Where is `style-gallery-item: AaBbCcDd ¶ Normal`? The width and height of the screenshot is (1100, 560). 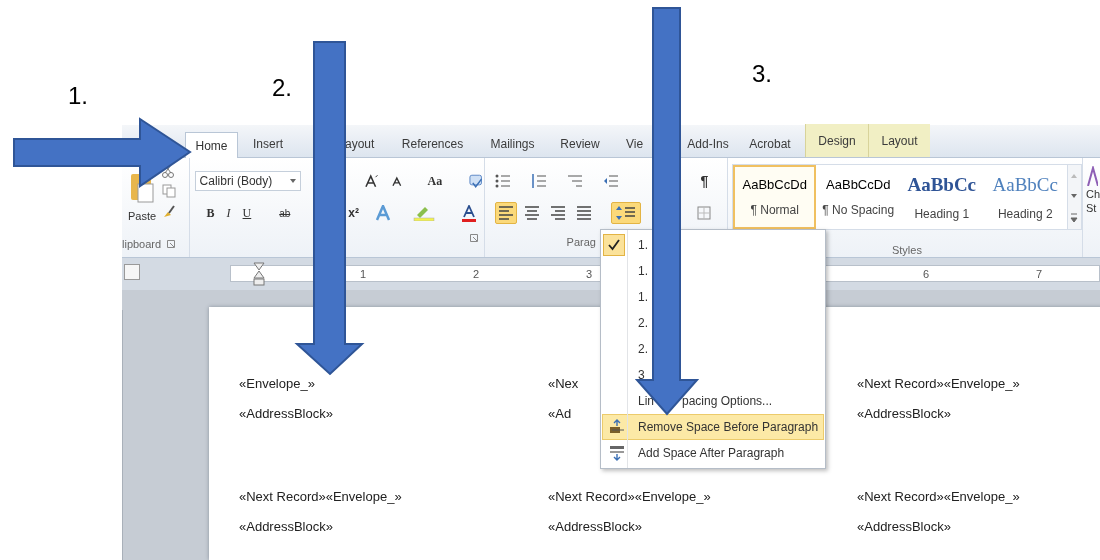 style-gallery-item: AaBbCcDd ¶ Normal is located at coordinates (774, 197).